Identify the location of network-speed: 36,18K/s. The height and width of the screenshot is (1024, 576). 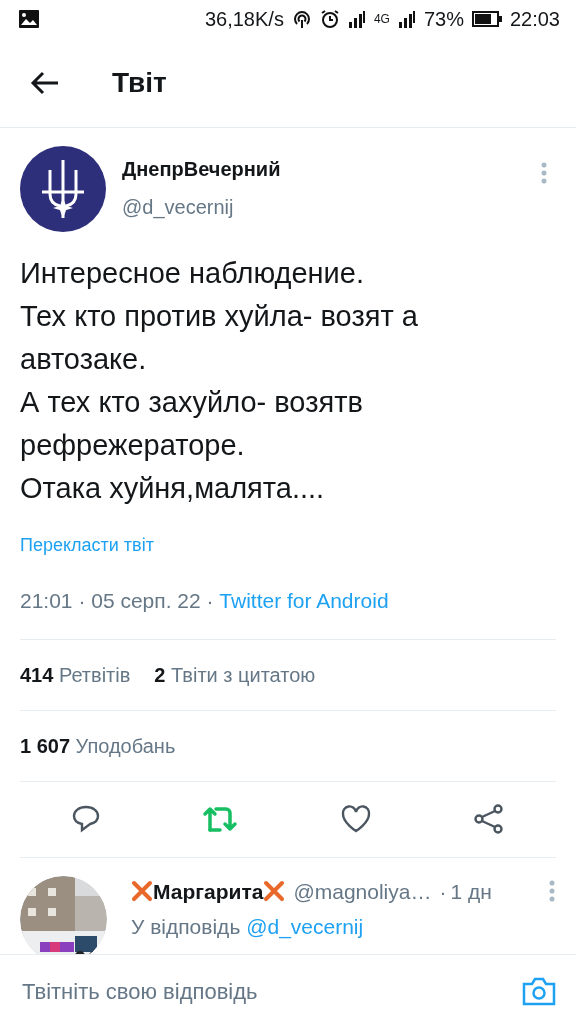
(244, 19).